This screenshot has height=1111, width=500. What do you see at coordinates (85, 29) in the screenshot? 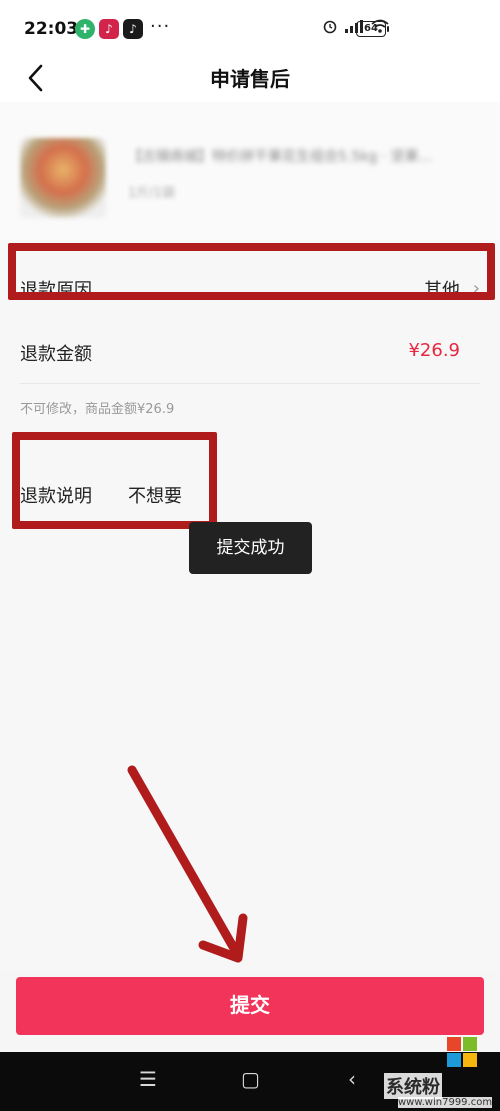
I see `app-badge-icon: ✚` at bounding box center [85, 29].